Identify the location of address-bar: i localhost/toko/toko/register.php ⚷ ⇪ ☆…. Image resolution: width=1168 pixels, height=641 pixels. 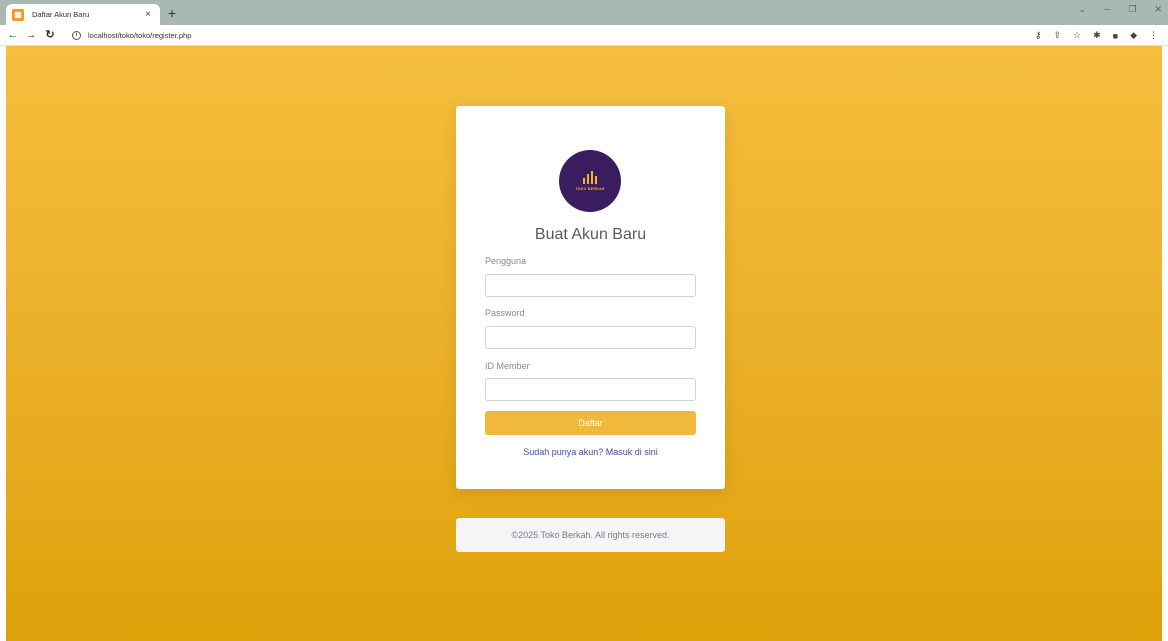
(617, 35).